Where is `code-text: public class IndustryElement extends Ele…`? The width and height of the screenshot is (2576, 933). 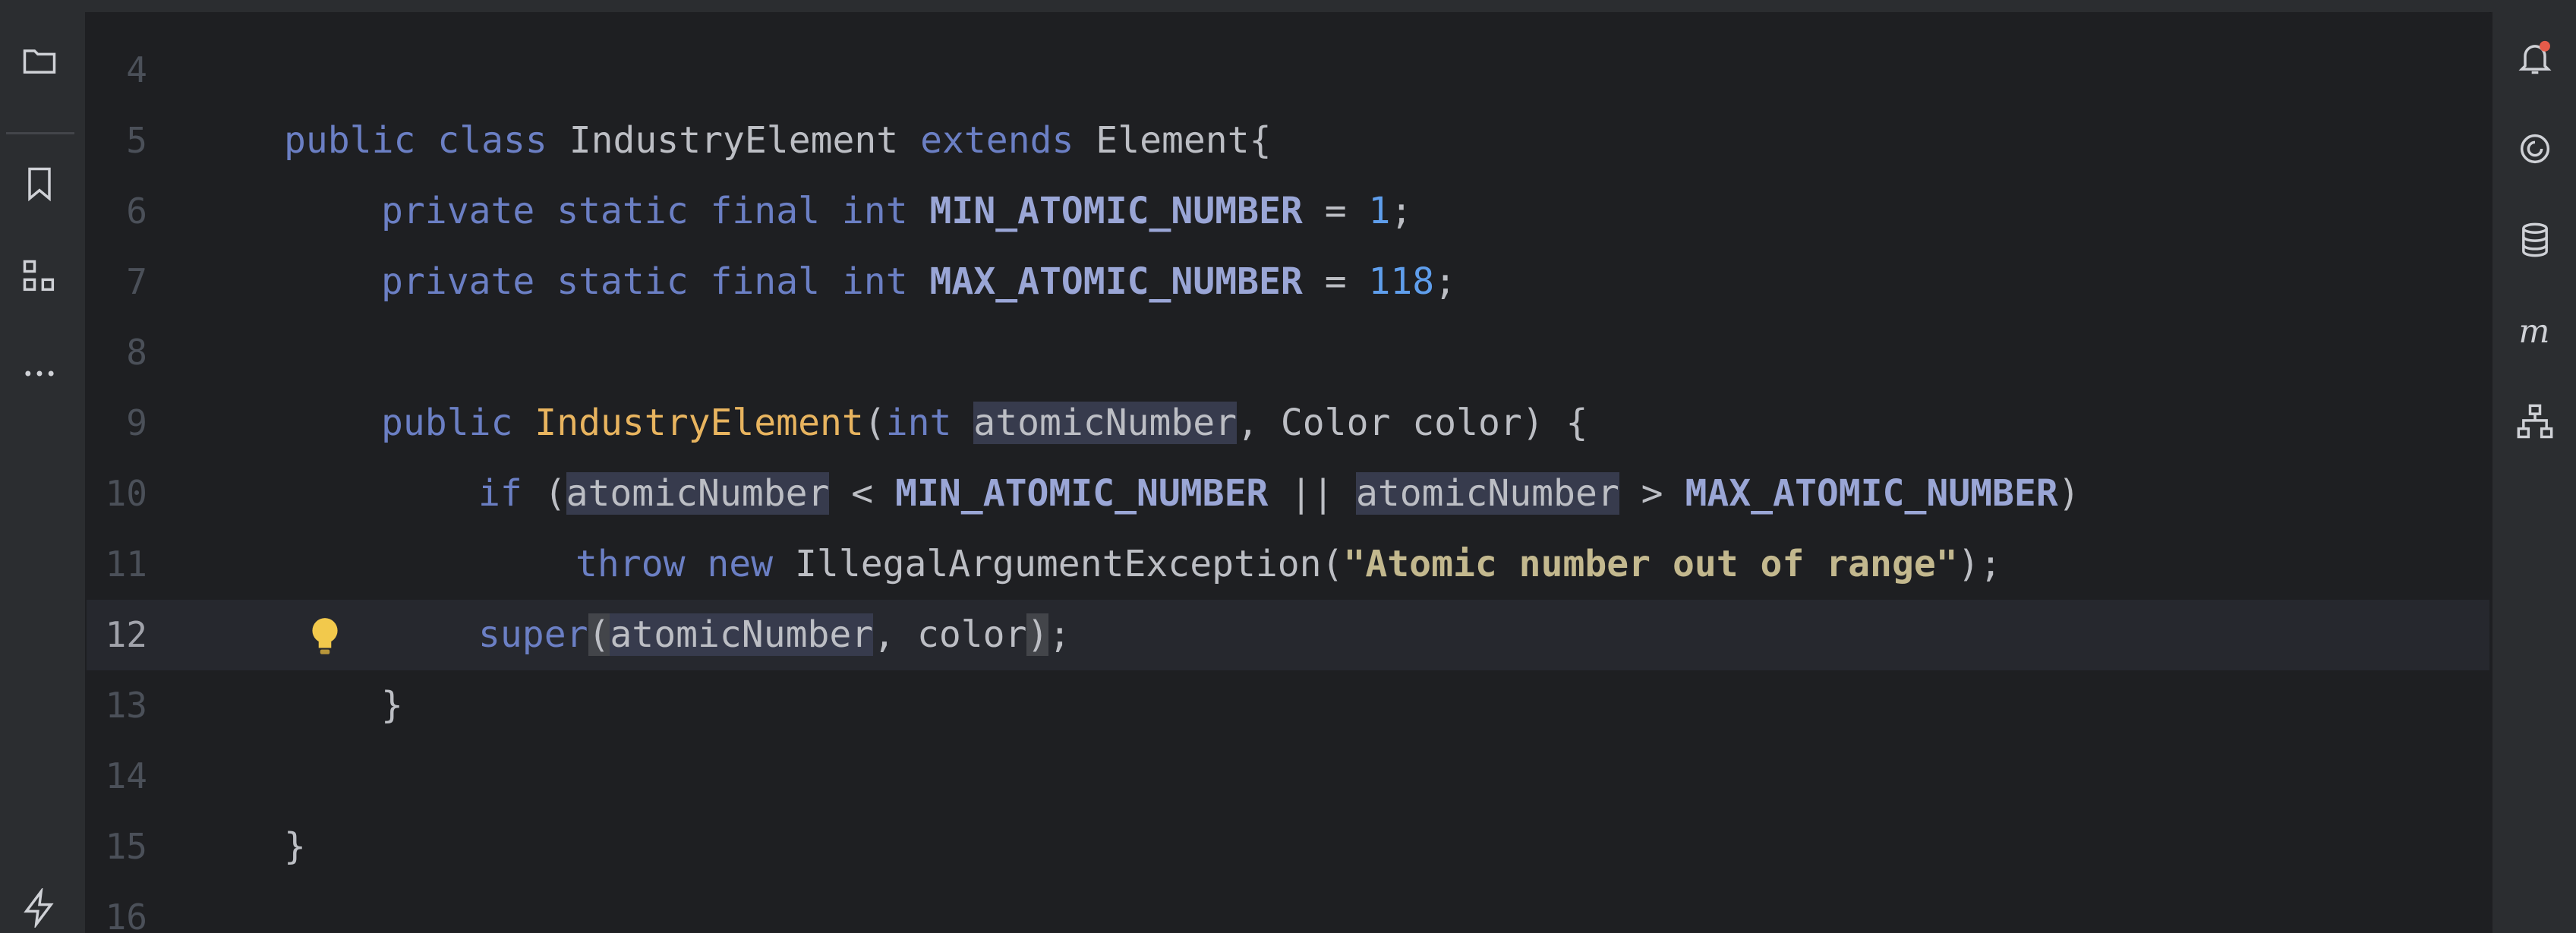
code-text: public class IndustryElement extends Ele… is located at coordinates (778, 141).